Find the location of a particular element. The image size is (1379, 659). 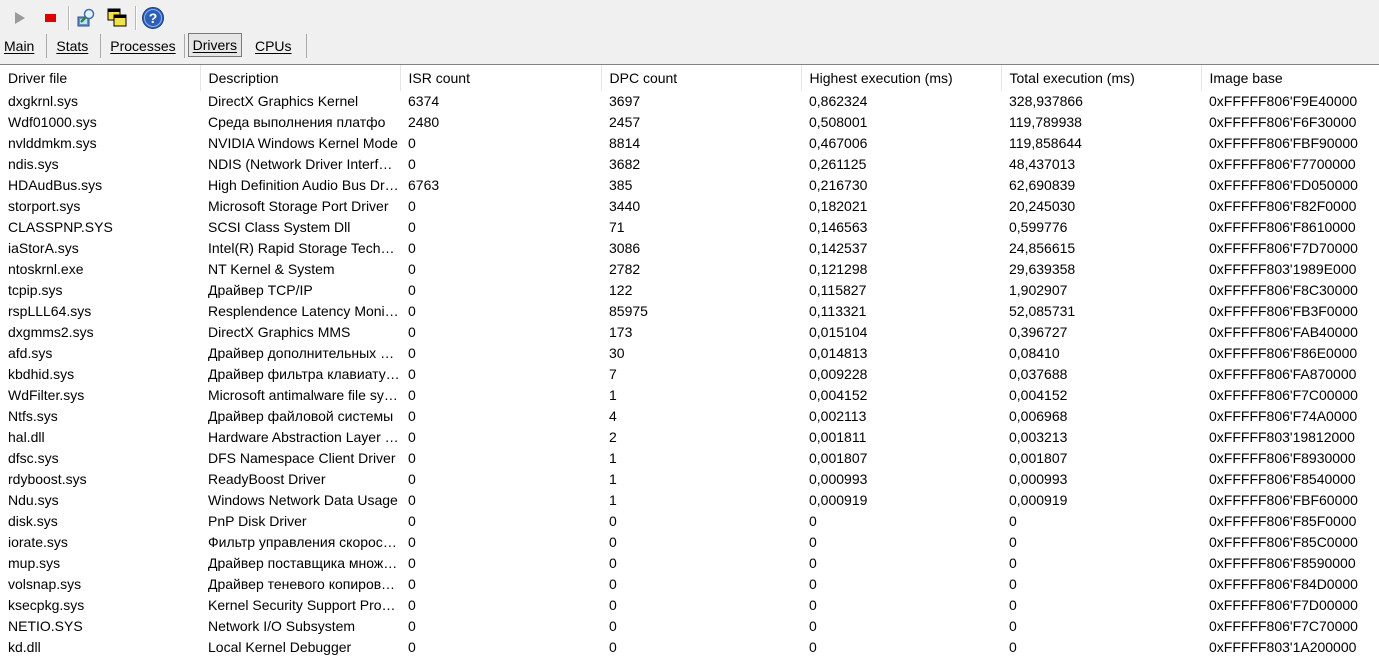

tab-cpus: CPUs is located at coordinates (276, 46).